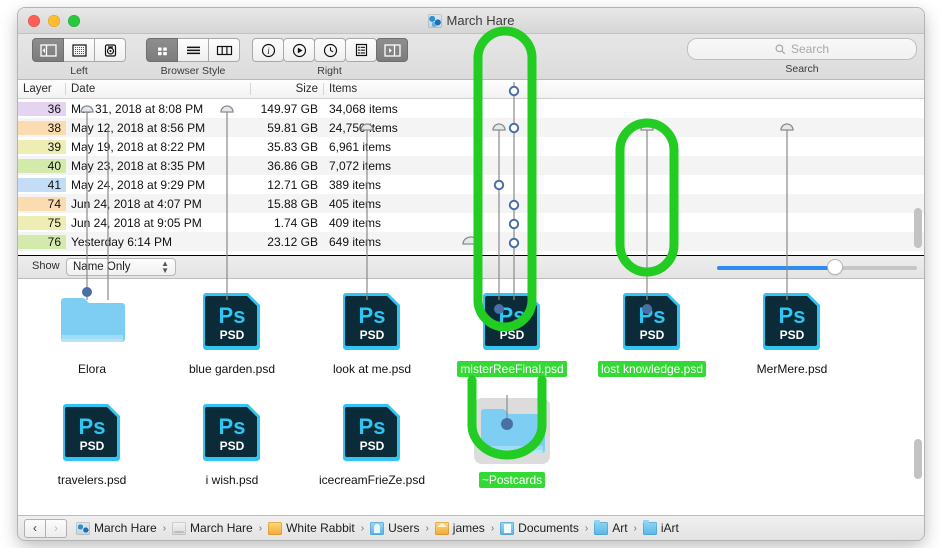  Describe the element at coordinates (162, 50) in the screenshot. I see `icon-view-icon-button` at that location.